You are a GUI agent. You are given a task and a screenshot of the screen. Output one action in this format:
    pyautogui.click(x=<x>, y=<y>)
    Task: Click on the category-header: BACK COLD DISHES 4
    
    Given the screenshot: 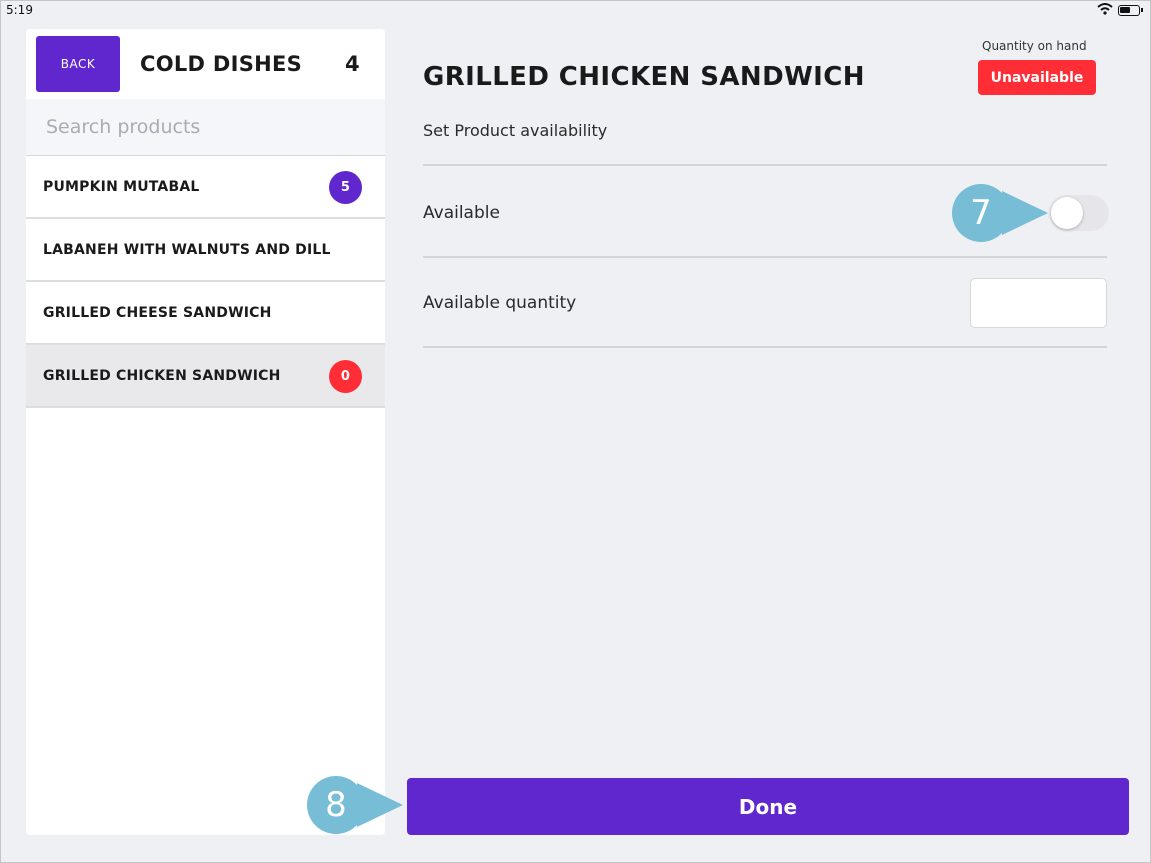 What is the action you would take?
    pyautogui.click(x=205, y=64)
    